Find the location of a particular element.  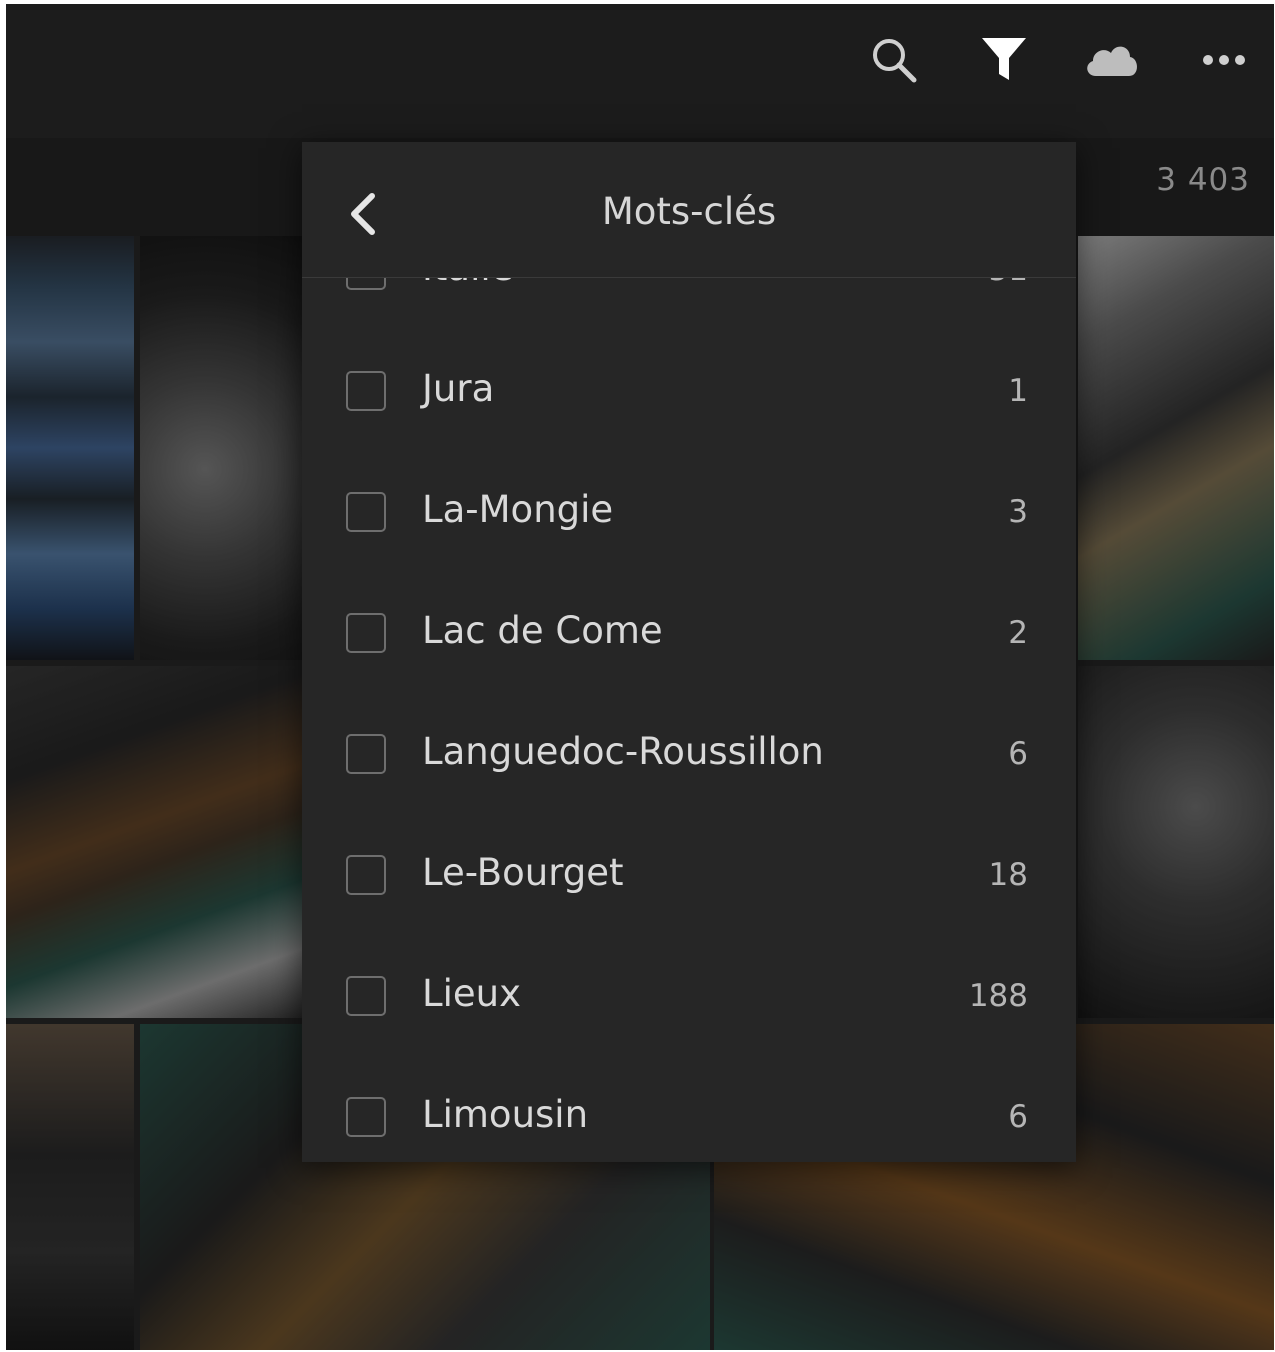

keyword-count: 1 is located at coordinates (1018, 391).